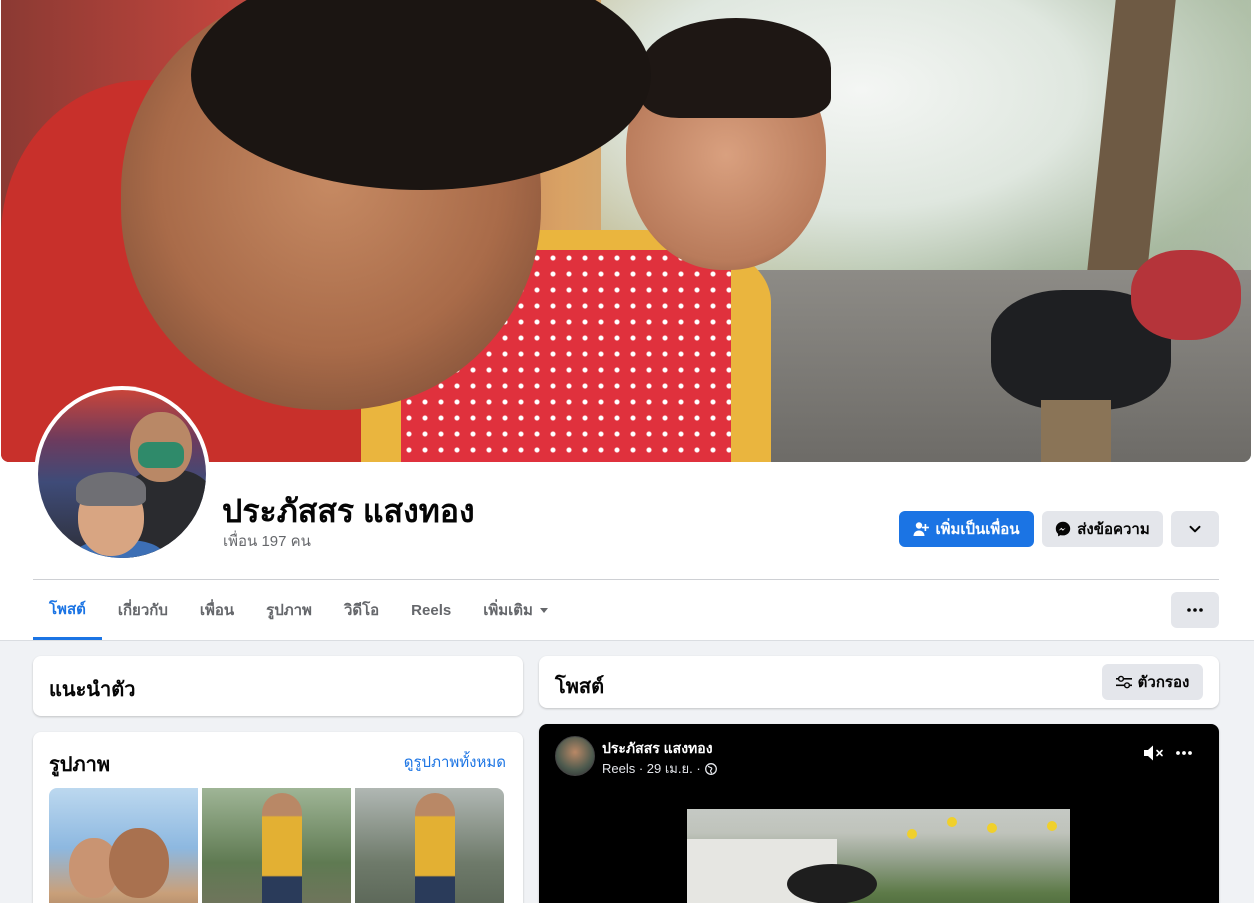 This screenshot has height=903, width=1254. Describe the element at coordinates (122, 474) in the screenshot. I see `profile-picture` at that location.